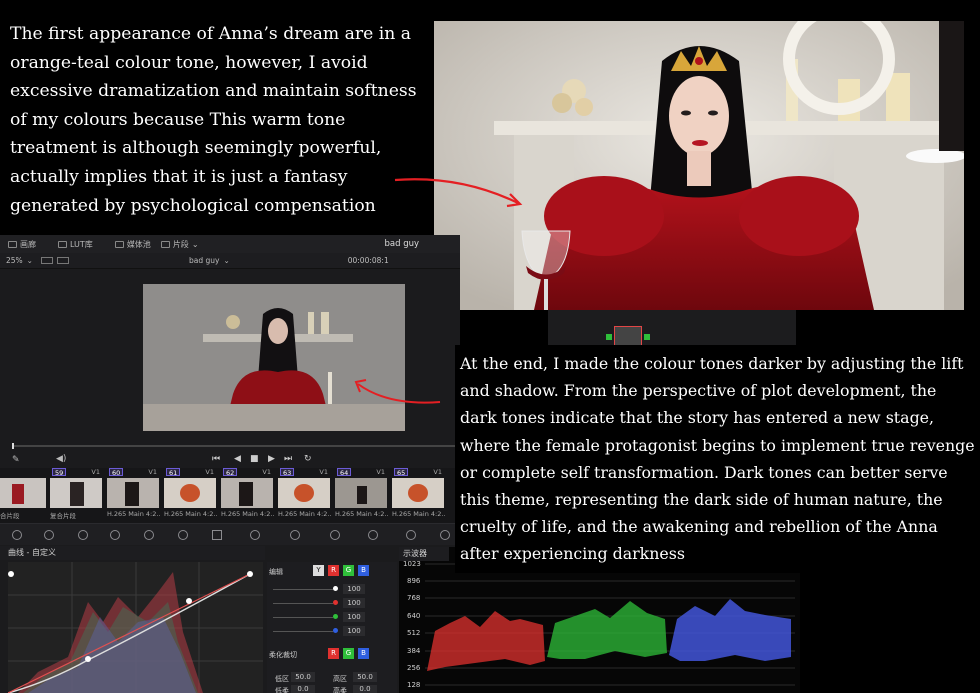  What do you see at coordinates (254, 459) in the screenshot?
I see `stop-icon: ■` at bounding box center [254, 459].